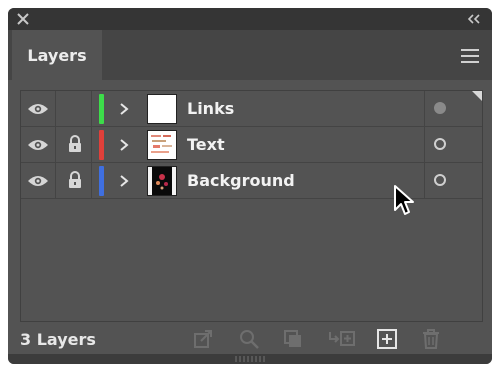  Describe the element at coordinates (251, 109) in the screenshot. I see `layer-row-links: Links` at that location.